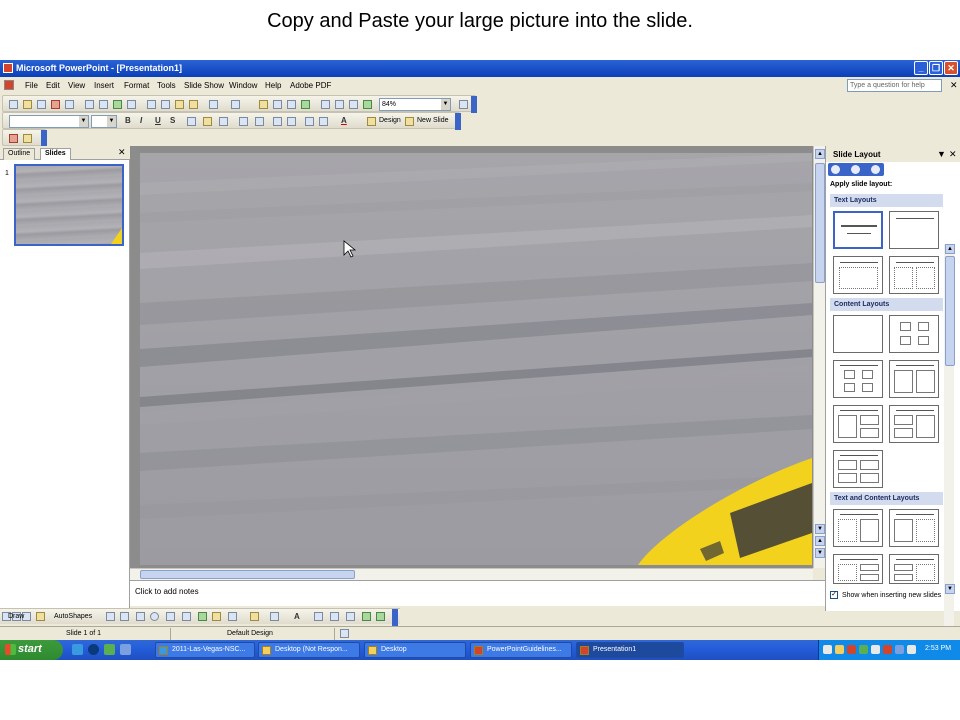 The image size is (960, 720). What do you see at coordinates (259, 121) in the screenshot?
I see `bullets-icon` at bounding box center [259, 121].